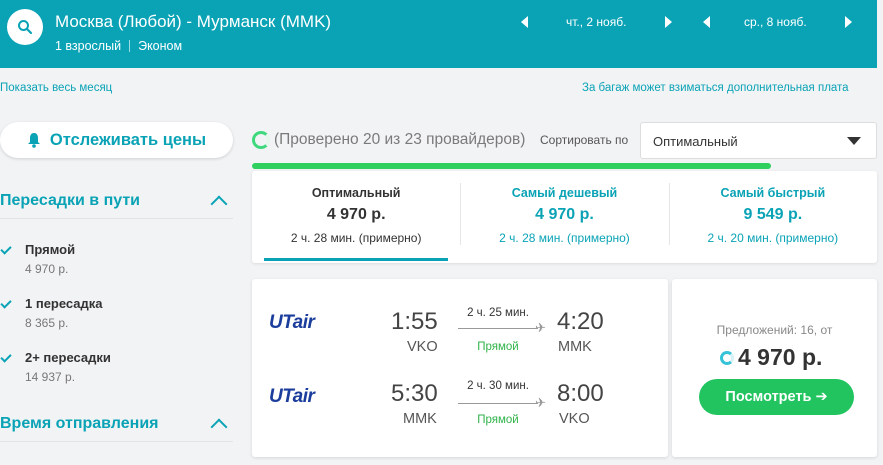 This screenshot has height=465, width=883. I want to click on depart-date: чт., 2 нояб., so click(596, 22).